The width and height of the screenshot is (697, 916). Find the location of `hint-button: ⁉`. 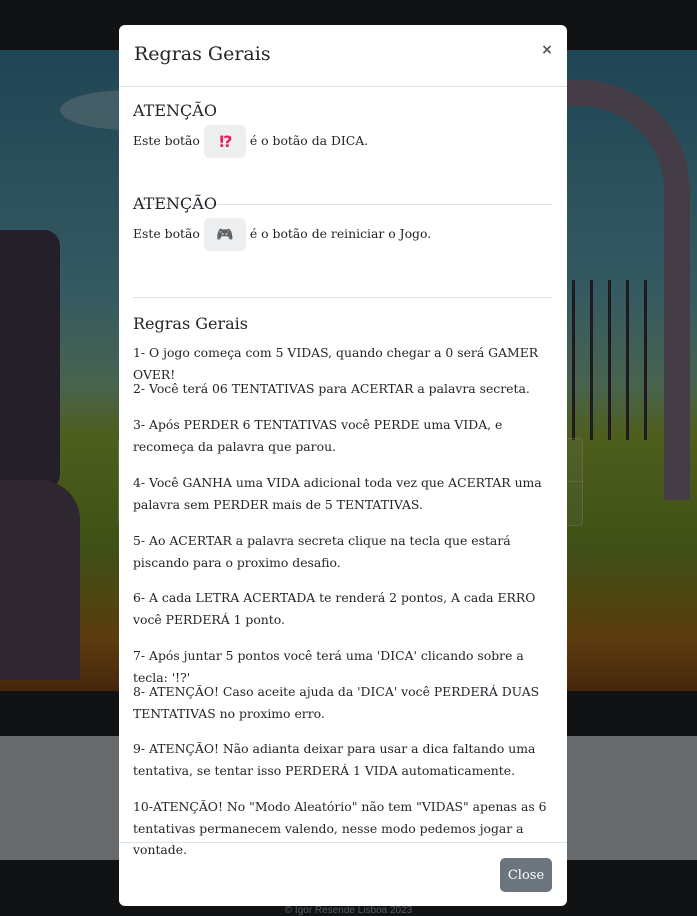

hint-button: ⁉ is located at coordinates (224, 141).